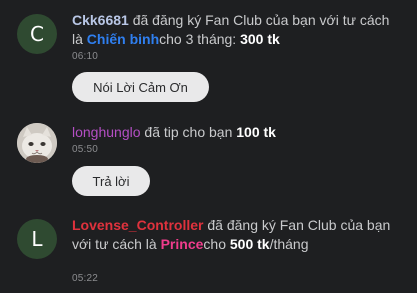  I want to click on amount: 300 tk, so click(260, 39).